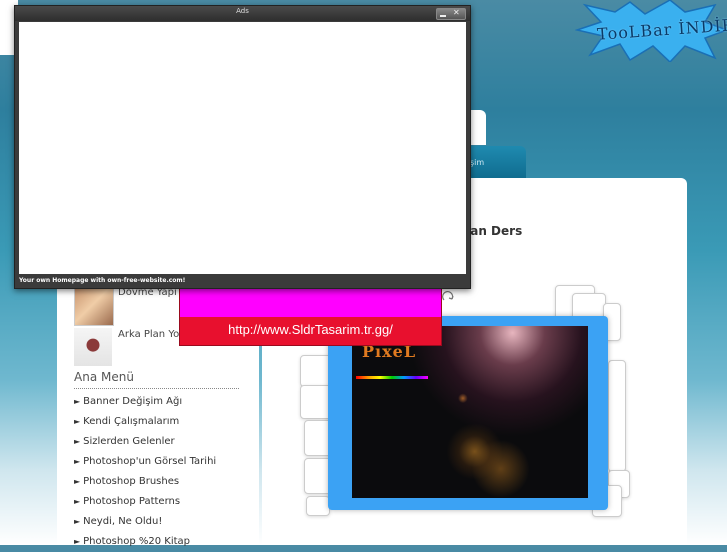  Describe the element at coordinates (145, 442) in the screenshot. I see `menu-item: ► Sizlerden Gelenler` at that location.